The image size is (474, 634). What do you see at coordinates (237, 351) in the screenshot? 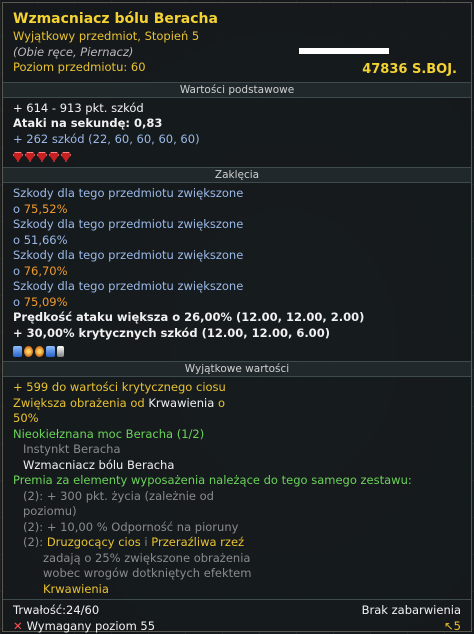
I see `enchant-runes` at bounding box center [237, 351].